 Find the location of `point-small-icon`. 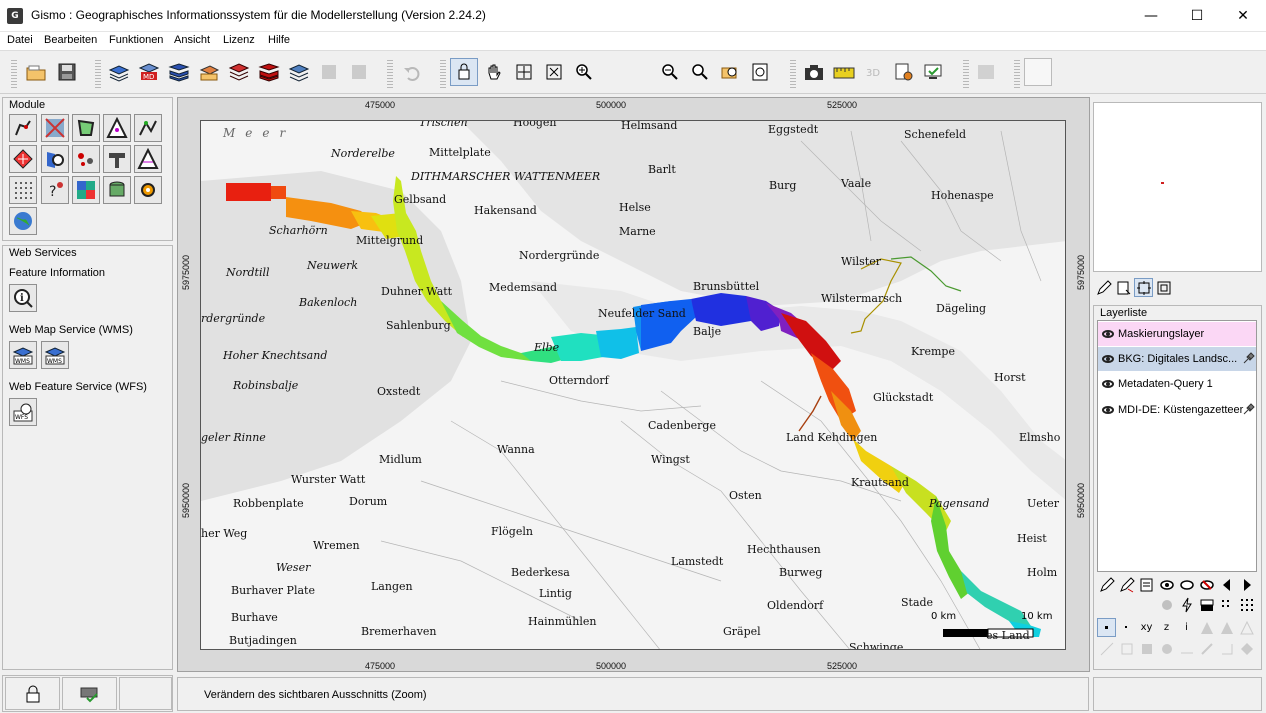

point-small-icon is located at coordinates (1126, 627).